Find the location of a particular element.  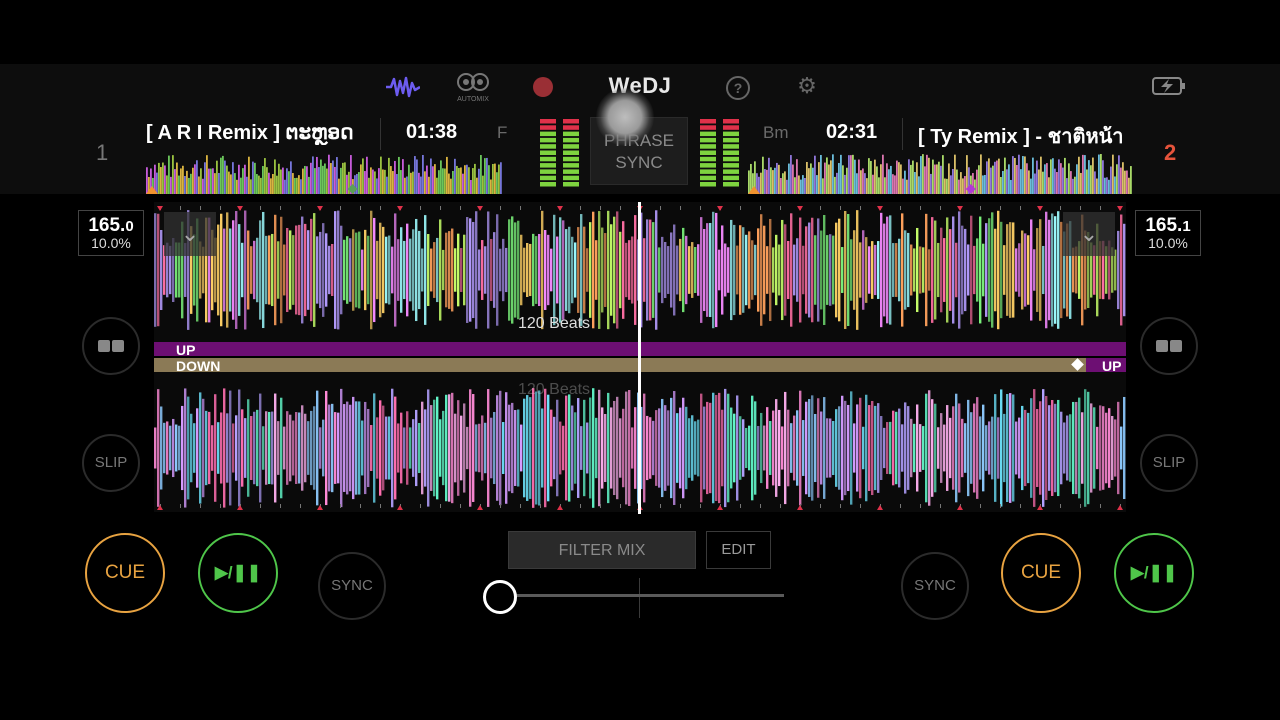

deck-1-bpm-value: 165. is located at coordinates (107, 225).